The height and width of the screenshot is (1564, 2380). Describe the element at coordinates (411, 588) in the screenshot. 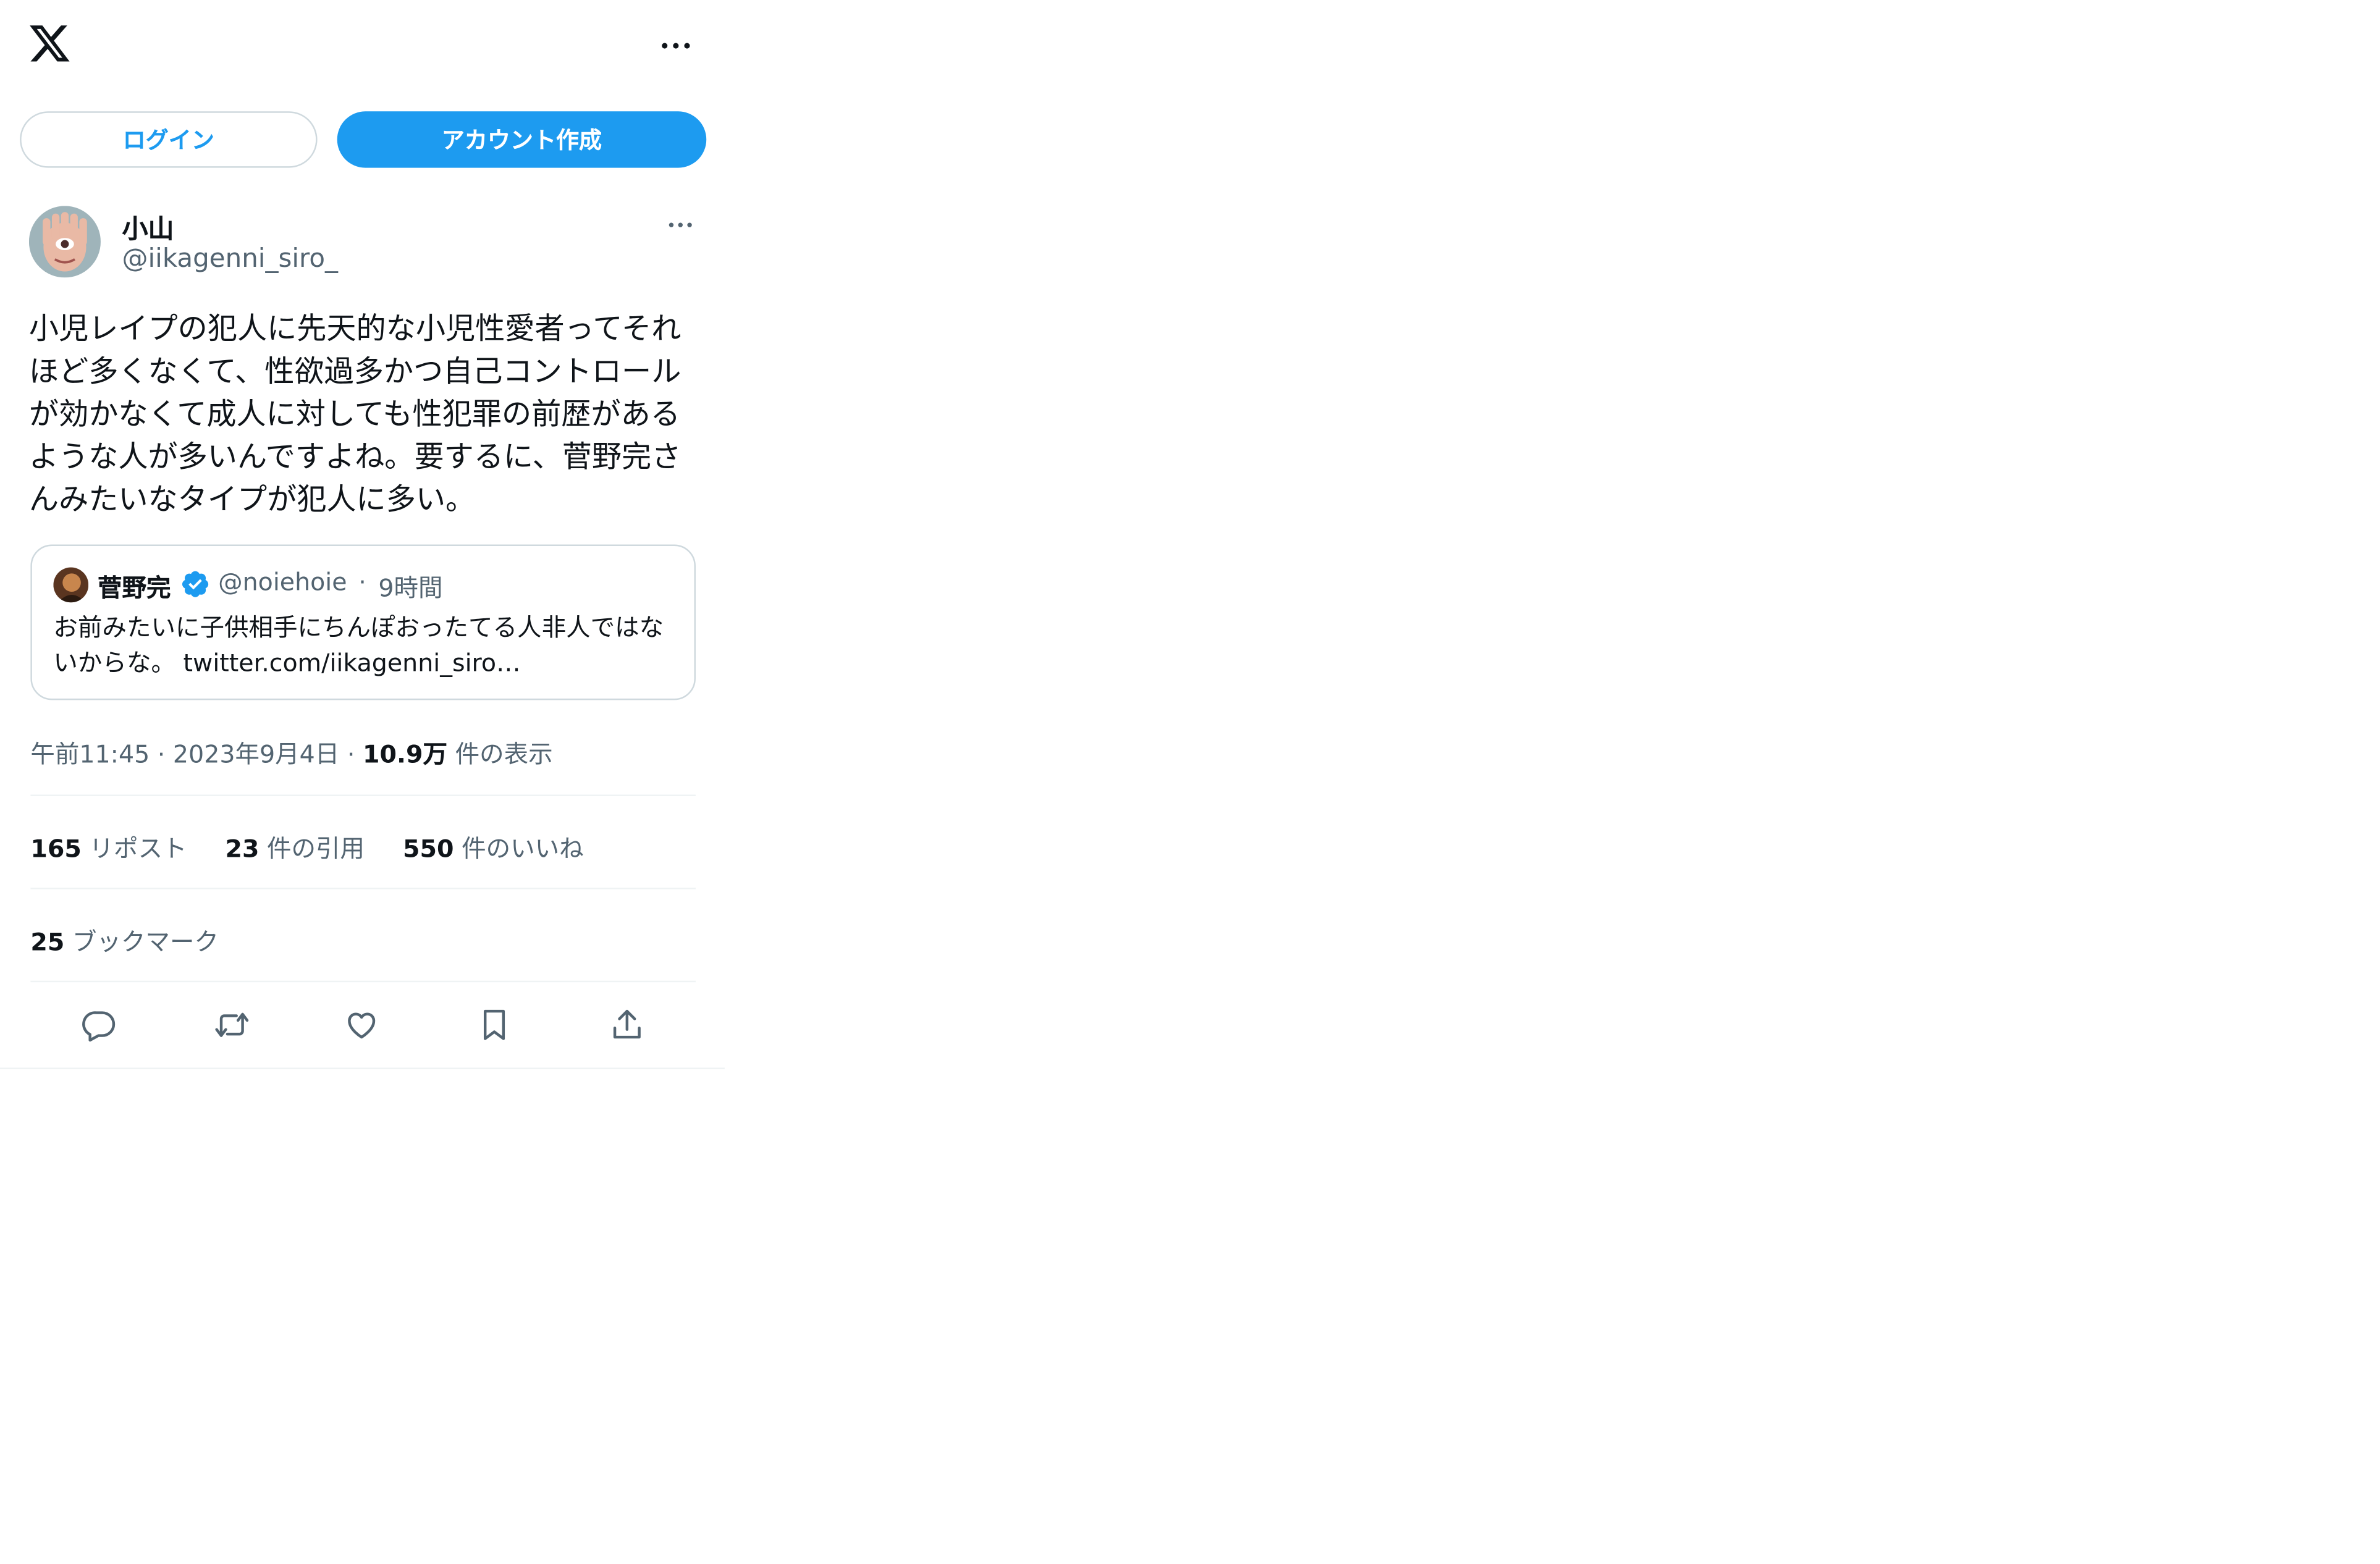

I see `quoted-time: 9時間` at that location.